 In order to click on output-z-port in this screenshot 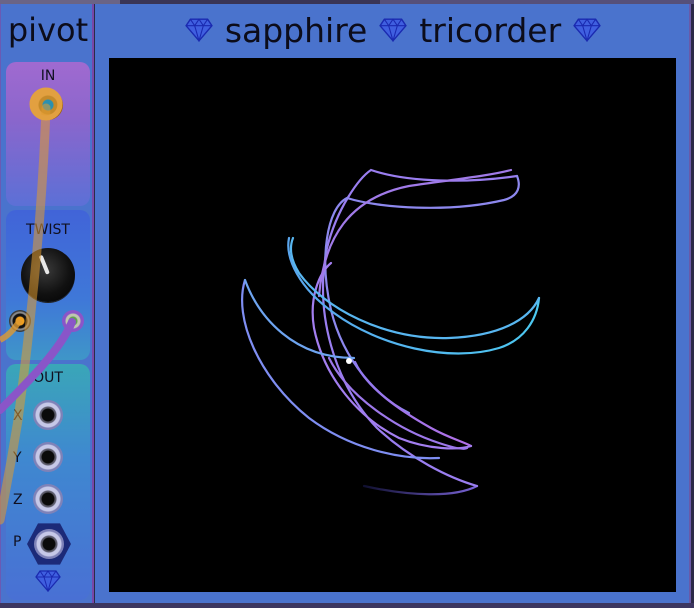, I will do `click(48, 499)`.